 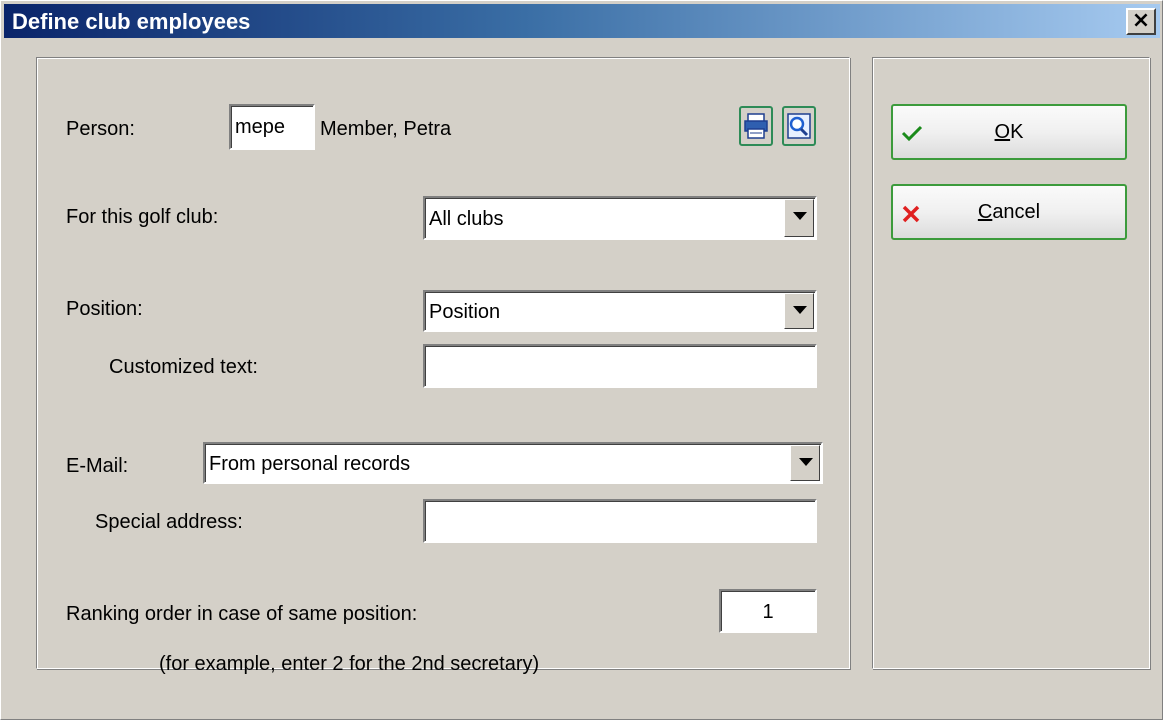 What do you see at coordinates (169, 522) in the screenshot?
I see `special-address-label: Special address:` at bounding box center [169, 522].